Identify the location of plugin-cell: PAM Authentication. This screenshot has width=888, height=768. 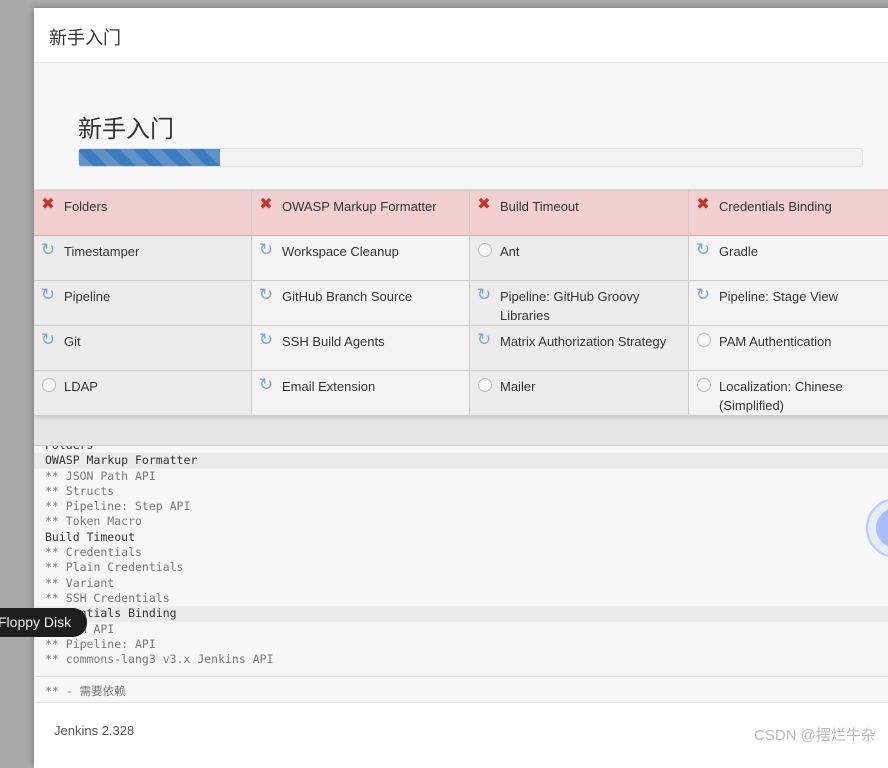
(788, 348).